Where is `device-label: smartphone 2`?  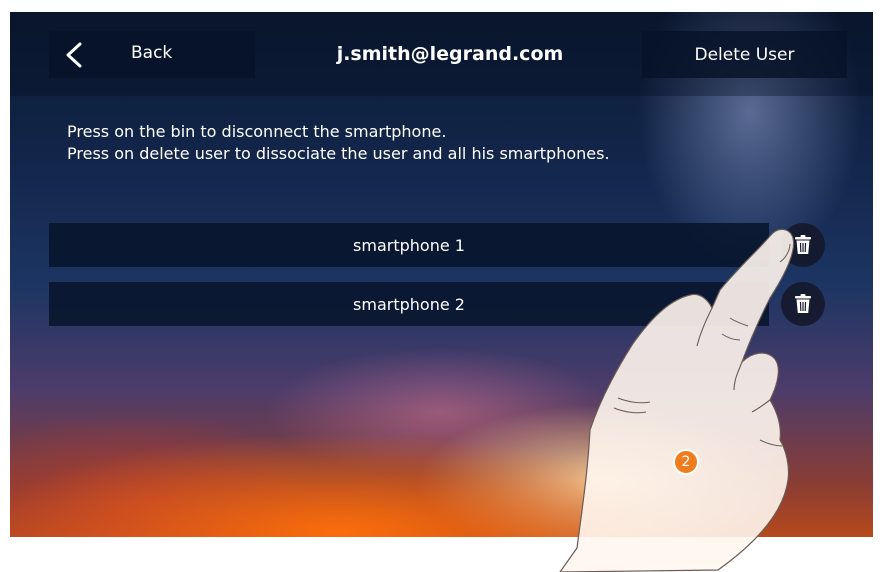 device-label: smartphone 2 is located at coordinates (409, 304).